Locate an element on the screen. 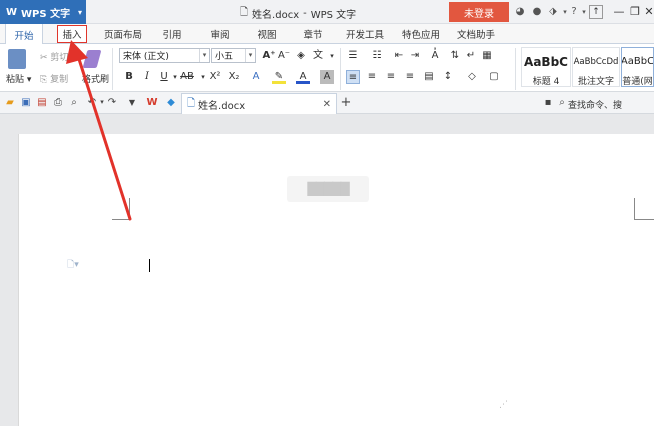 This screenshot has height=426, width=654. style-normal-web: AaBbC 普通(网 is located at coordinates (637, 67).